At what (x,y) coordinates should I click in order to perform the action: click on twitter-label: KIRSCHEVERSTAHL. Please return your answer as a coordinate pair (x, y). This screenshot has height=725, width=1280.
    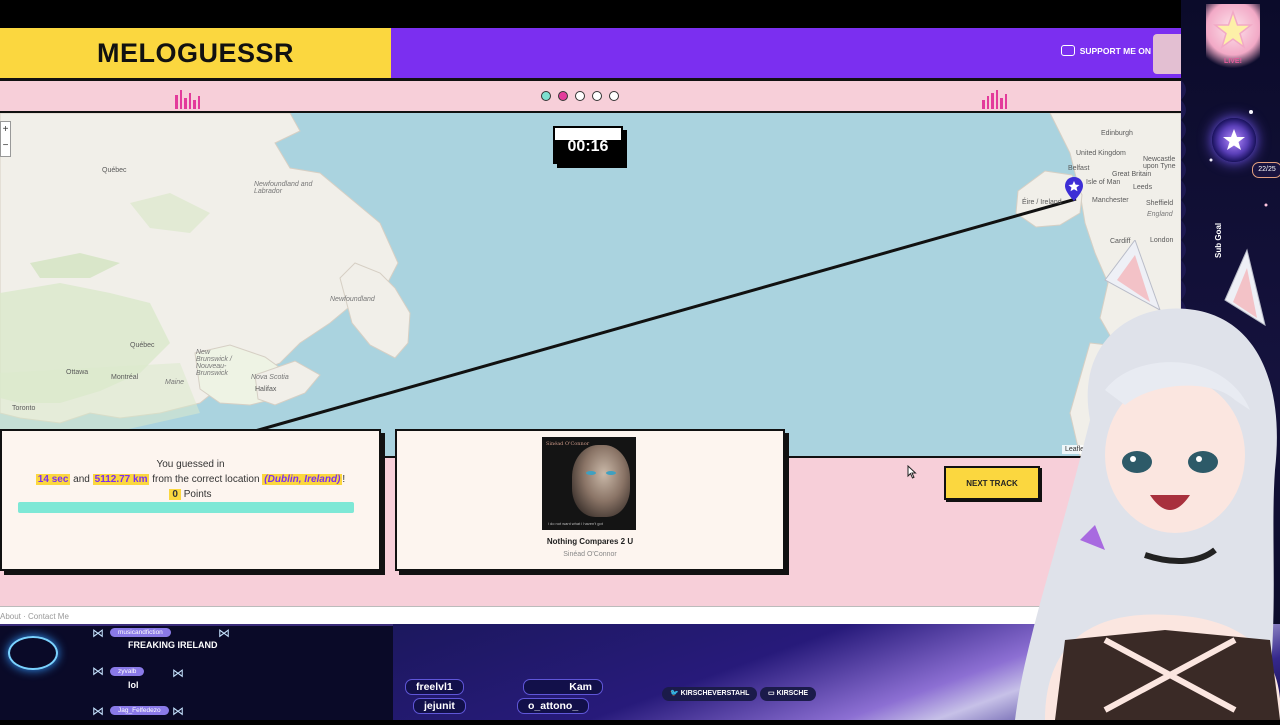
    Looking at the image, I should click on (715, 693).